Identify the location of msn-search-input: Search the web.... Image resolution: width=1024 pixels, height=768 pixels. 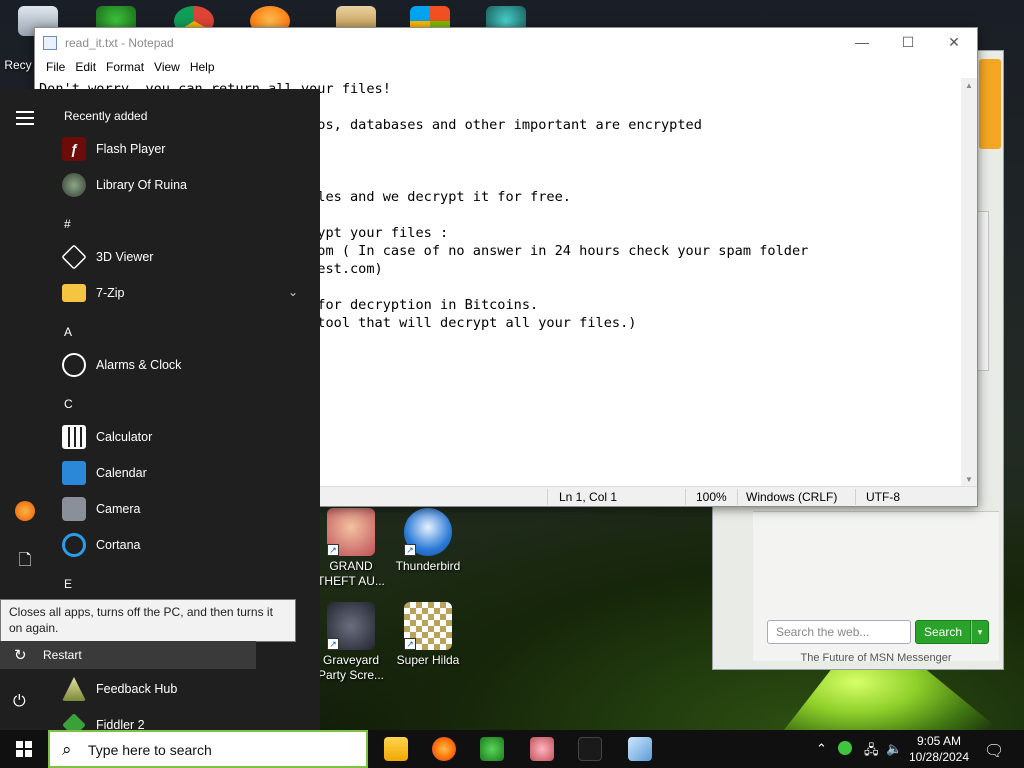
(839, 632).